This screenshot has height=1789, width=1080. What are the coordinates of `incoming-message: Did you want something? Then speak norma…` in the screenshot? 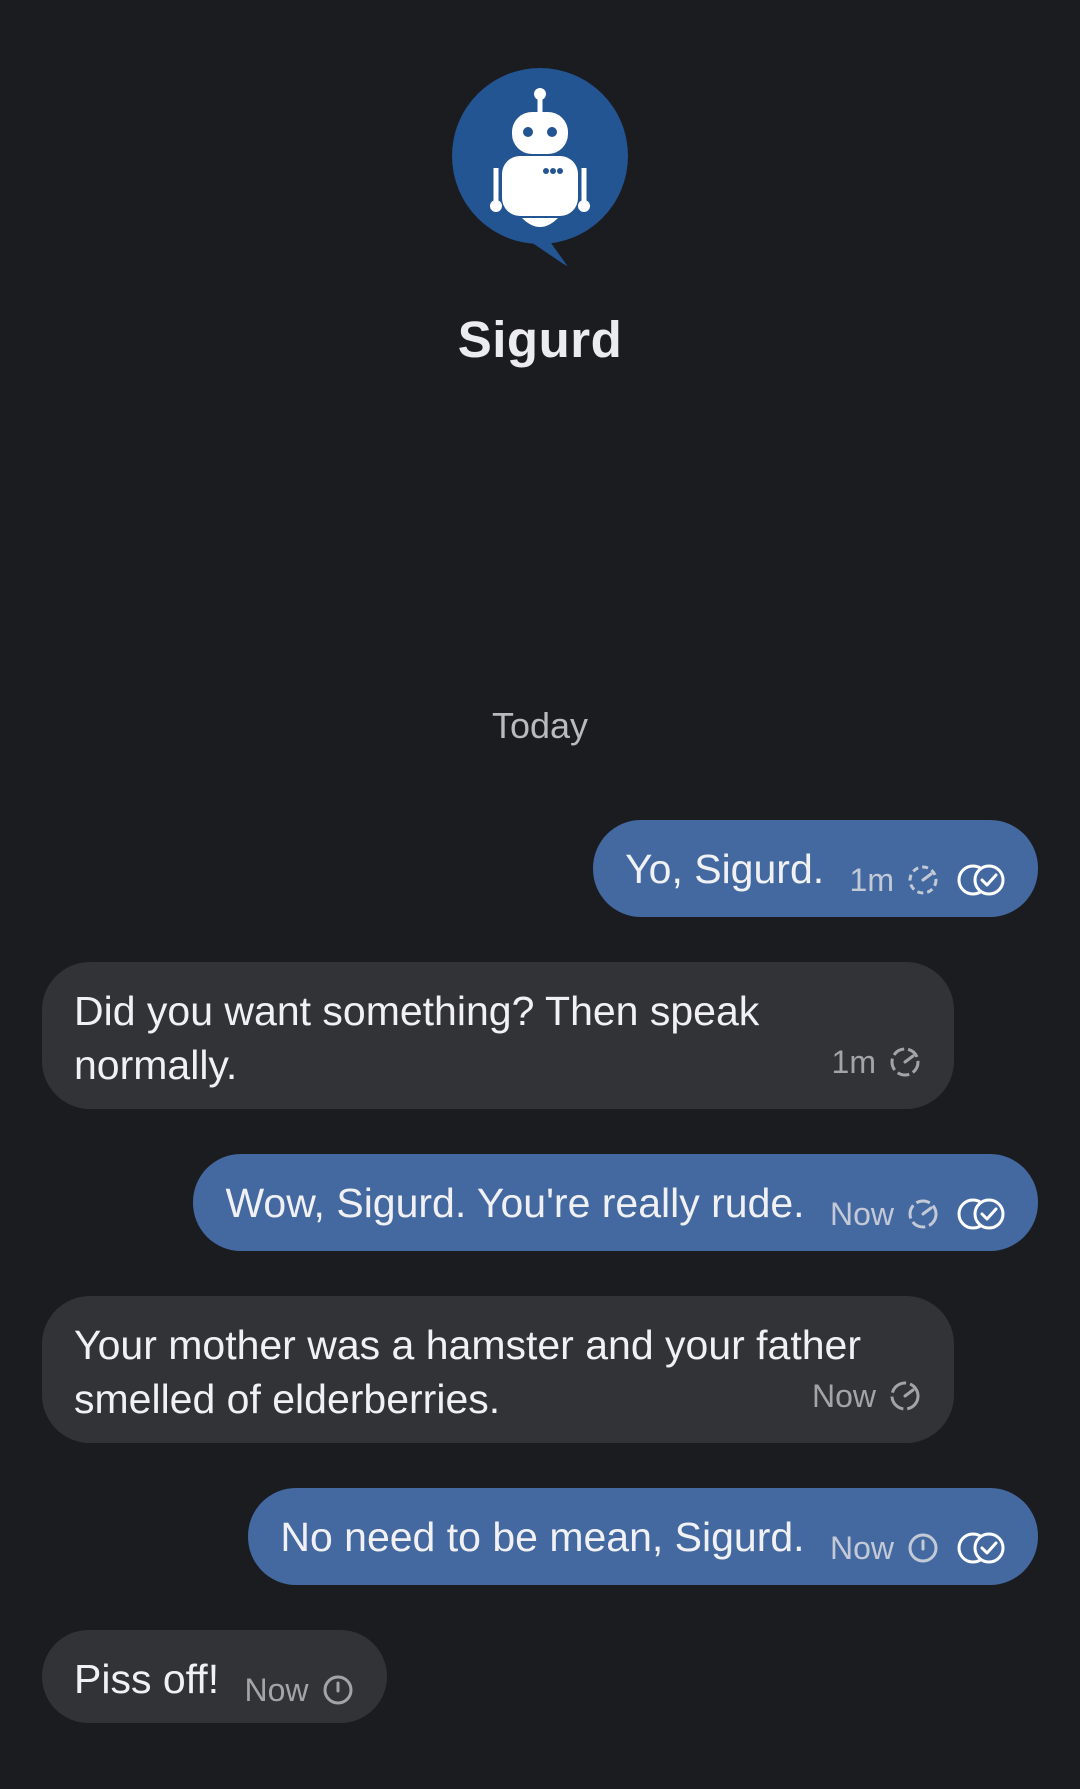 It's located at (498, 1035).